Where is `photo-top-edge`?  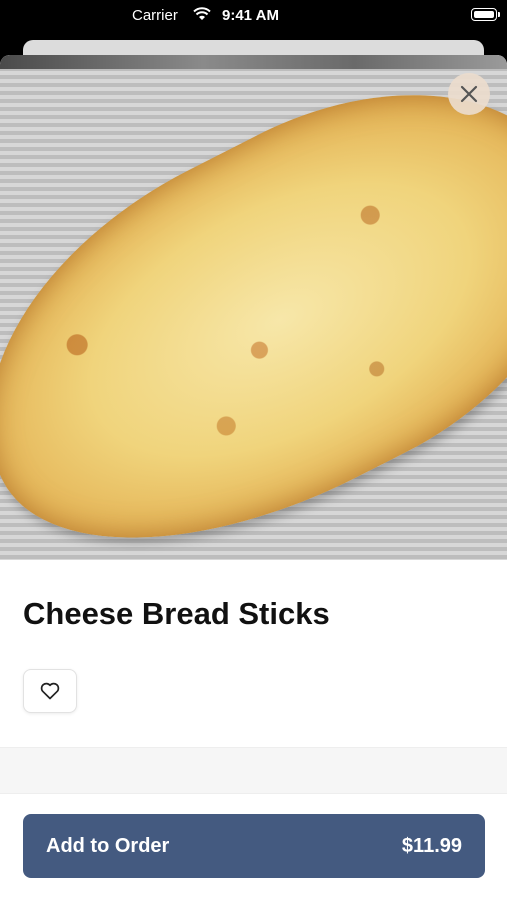
photo-top-edge is located at coordinates (253, 62).